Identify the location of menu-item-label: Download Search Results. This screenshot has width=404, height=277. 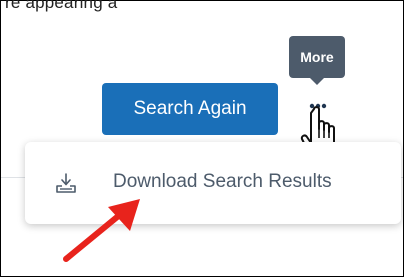
(222, 181).